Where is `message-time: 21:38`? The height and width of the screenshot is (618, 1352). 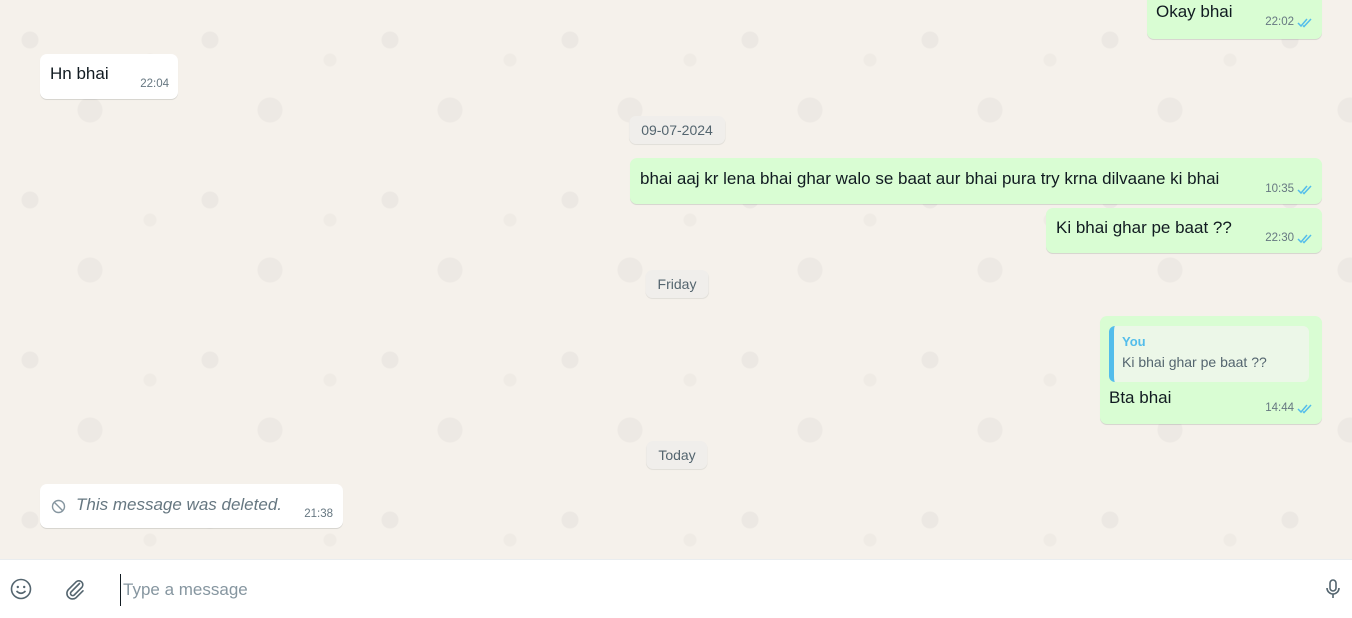
message-time: 21:38 is located at coordinates (318, 514).